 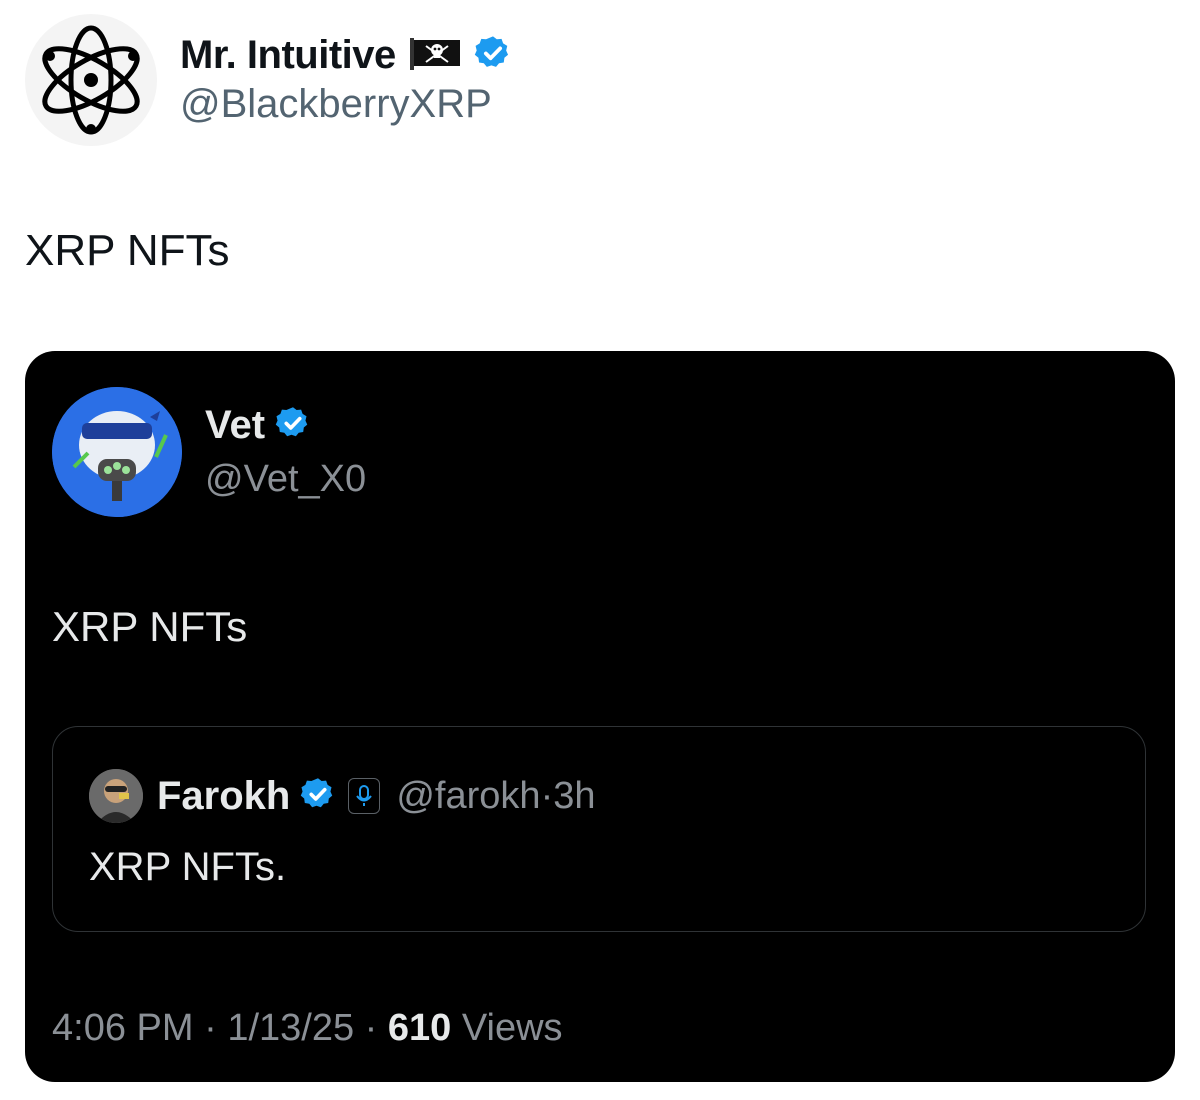 I want to click on nested-quote-age: 3h, so click(x=574, y=795).